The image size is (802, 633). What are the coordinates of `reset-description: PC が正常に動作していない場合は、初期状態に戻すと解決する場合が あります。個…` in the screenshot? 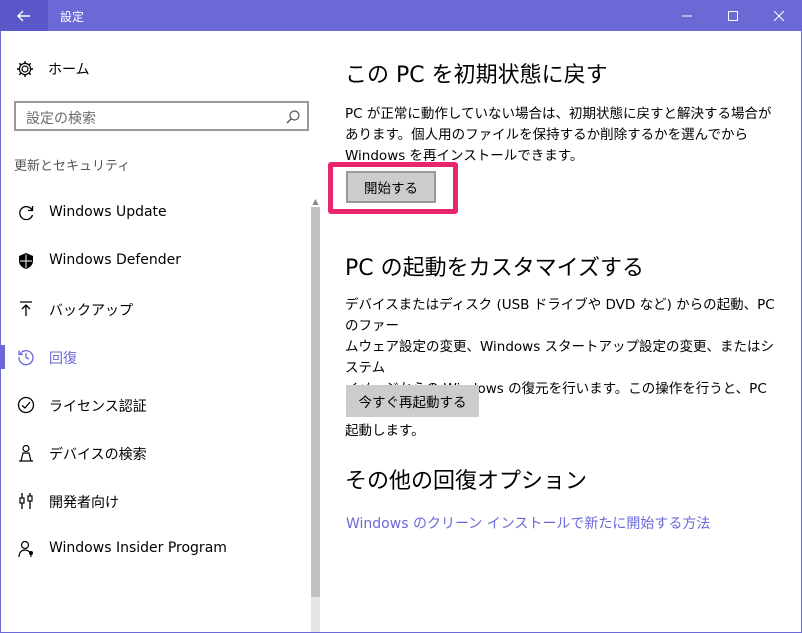 It's located at (563, 135).